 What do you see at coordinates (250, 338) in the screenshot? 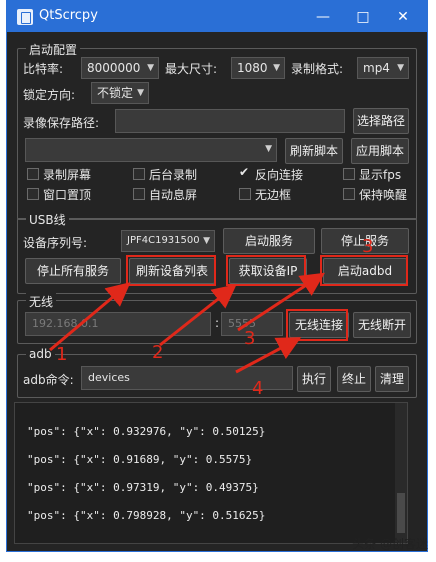
I see `annotation-label-3b: 3` at bounding box center [250, 338].